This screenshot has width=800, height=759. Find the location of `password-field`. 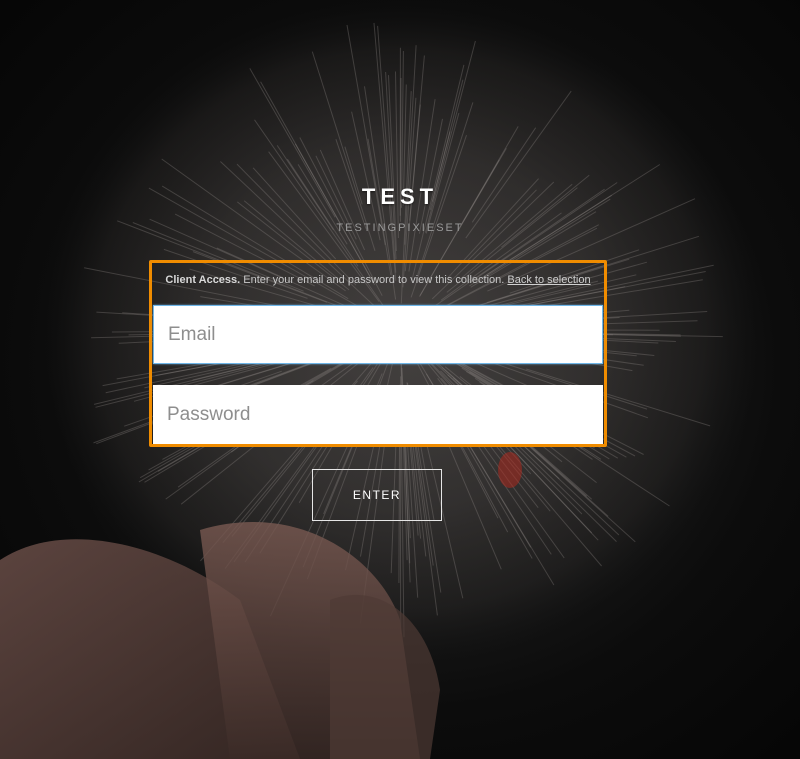

password-field is located at coordinates (378, 414).